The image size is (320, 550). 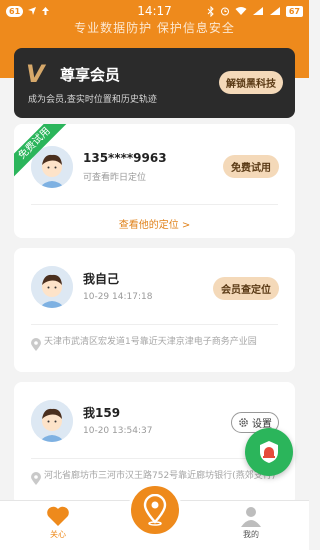 What do you see at coordinates (243, 422) in the screenshot?
I see `gear-icon` at bounding box center [243, 422].